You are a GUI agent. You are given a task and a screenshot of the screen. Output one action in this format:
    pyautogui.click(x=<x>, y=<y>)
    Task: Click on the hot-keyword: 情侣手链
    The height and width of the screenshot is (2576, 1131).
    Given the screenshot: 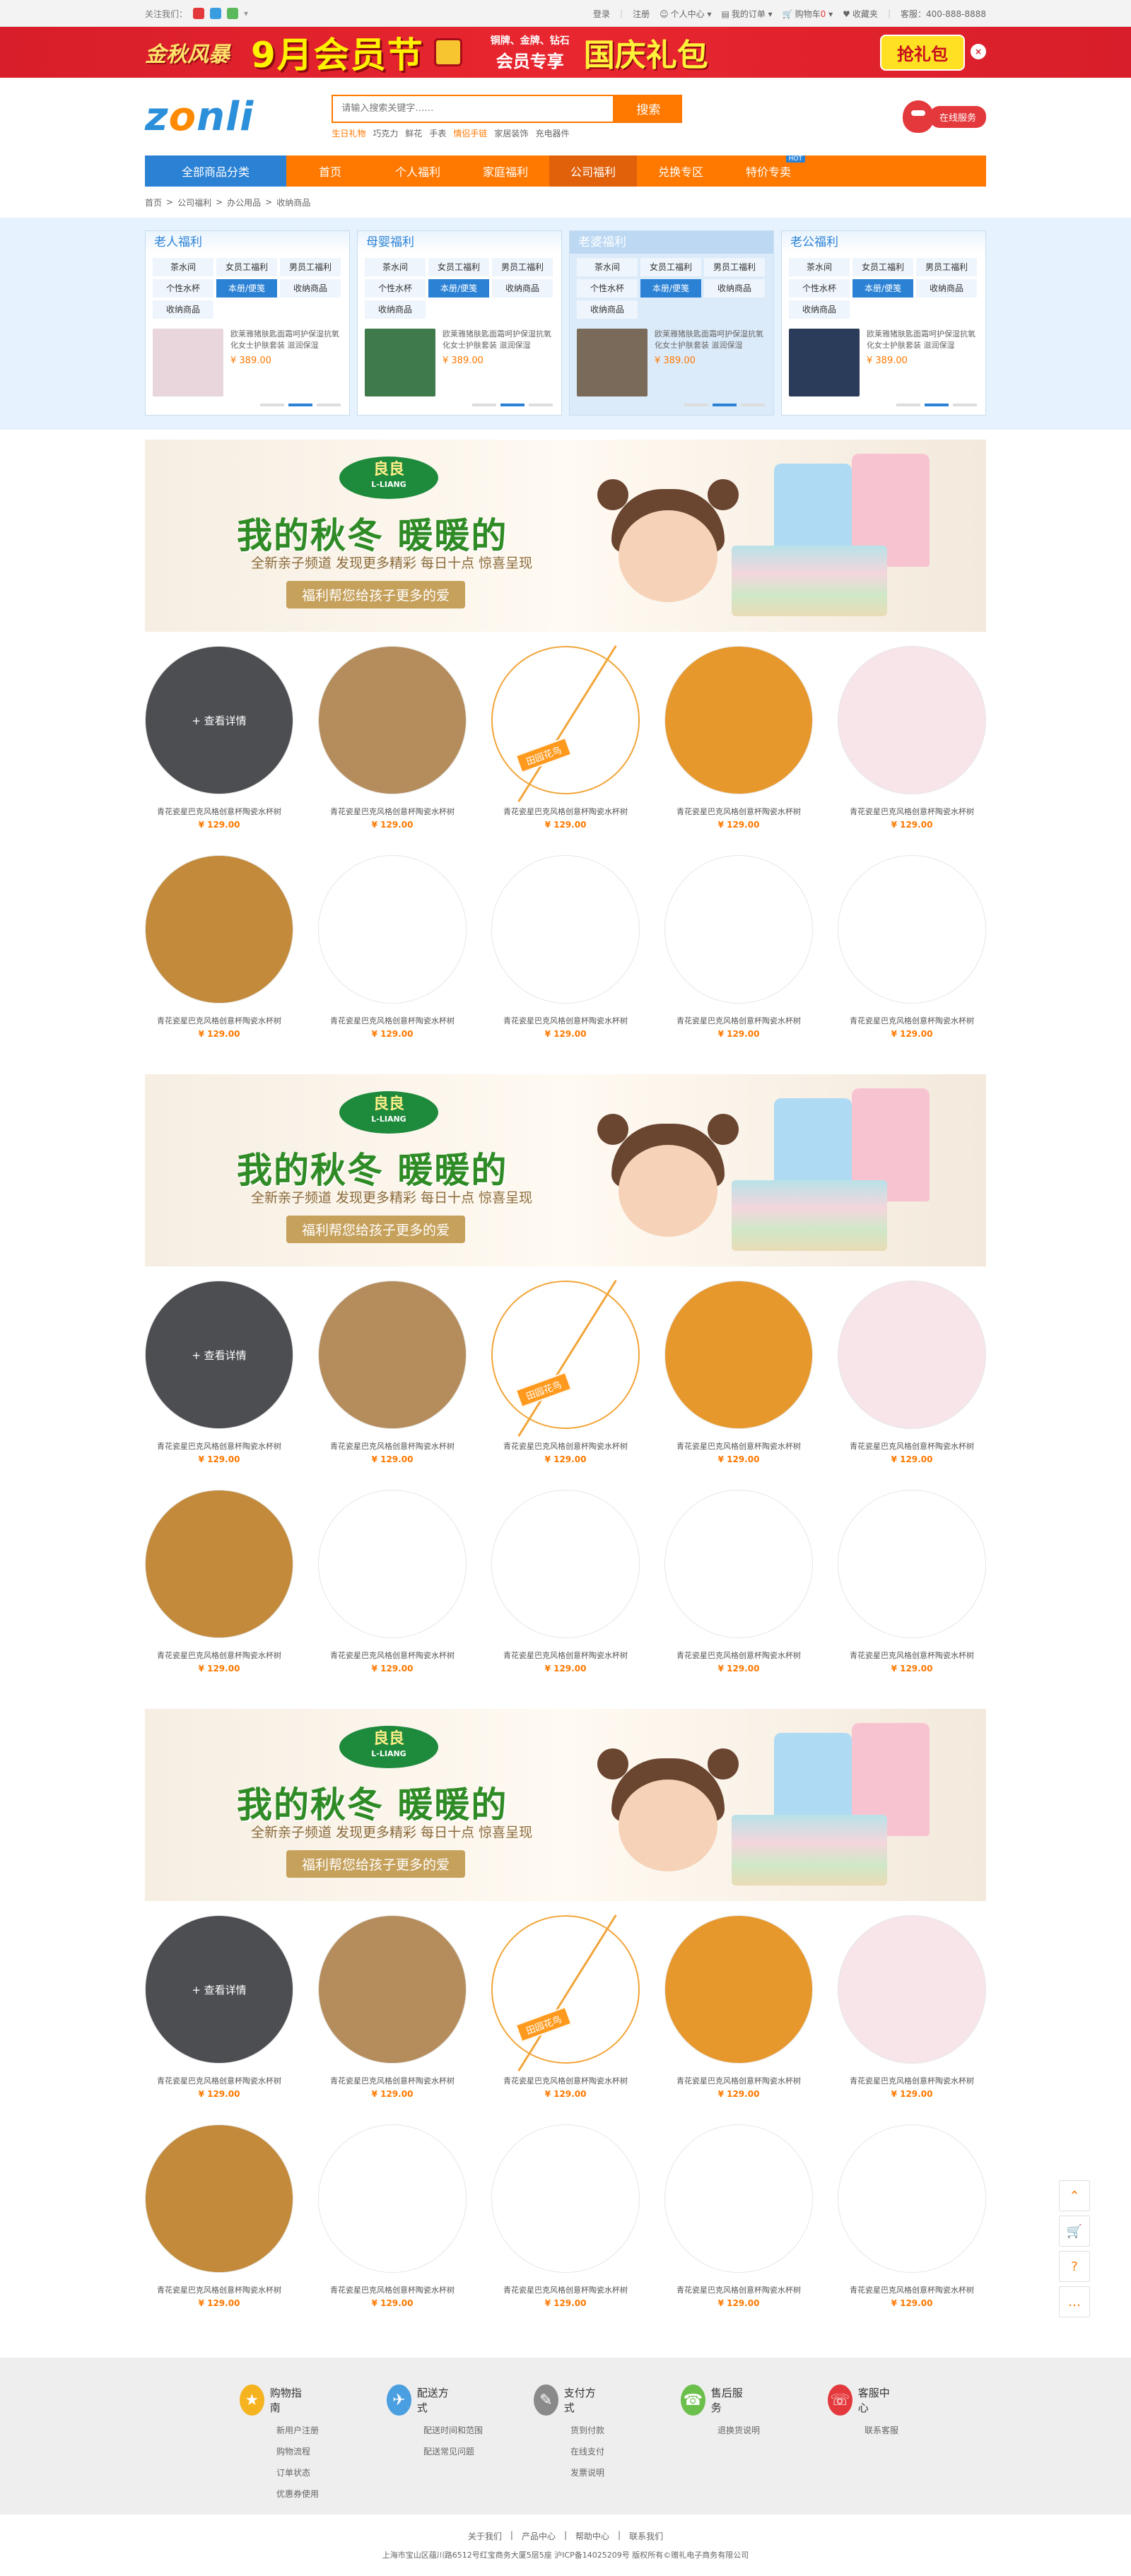 What is the action you would take?
    pyautogui.click(x=470, y=133)
    